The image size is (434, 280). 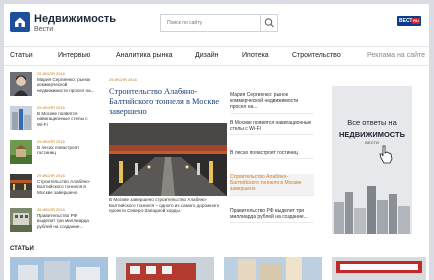 I want to click on ad-line-2: НЕДВИЖИМОСТЬ, so click(x=372, y=134).